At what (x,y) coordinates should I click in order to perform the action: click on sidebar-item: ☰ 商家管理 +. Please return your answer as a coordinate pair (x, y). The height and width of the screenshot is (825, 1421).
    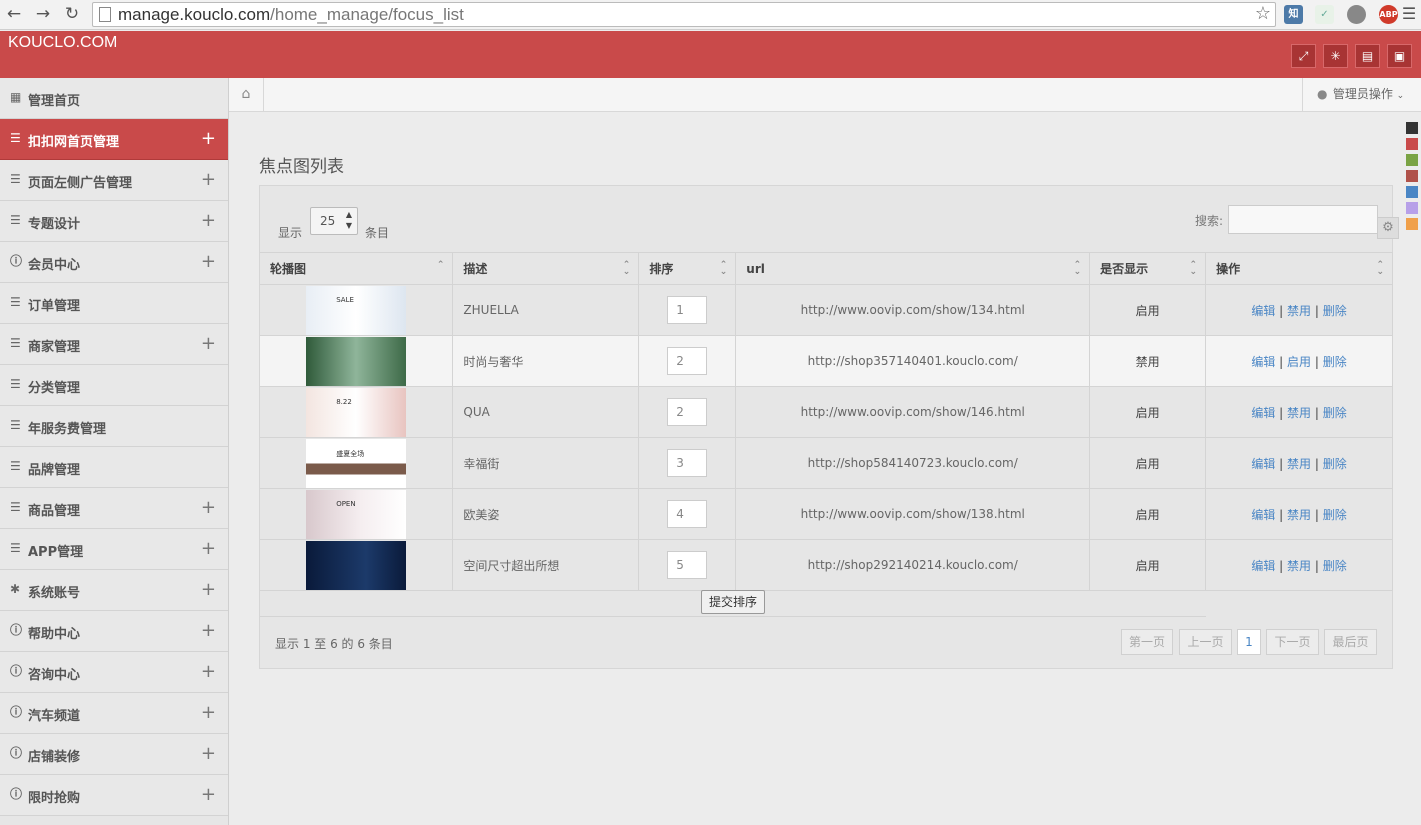
    Looking at the image, I should click on (114, 344).